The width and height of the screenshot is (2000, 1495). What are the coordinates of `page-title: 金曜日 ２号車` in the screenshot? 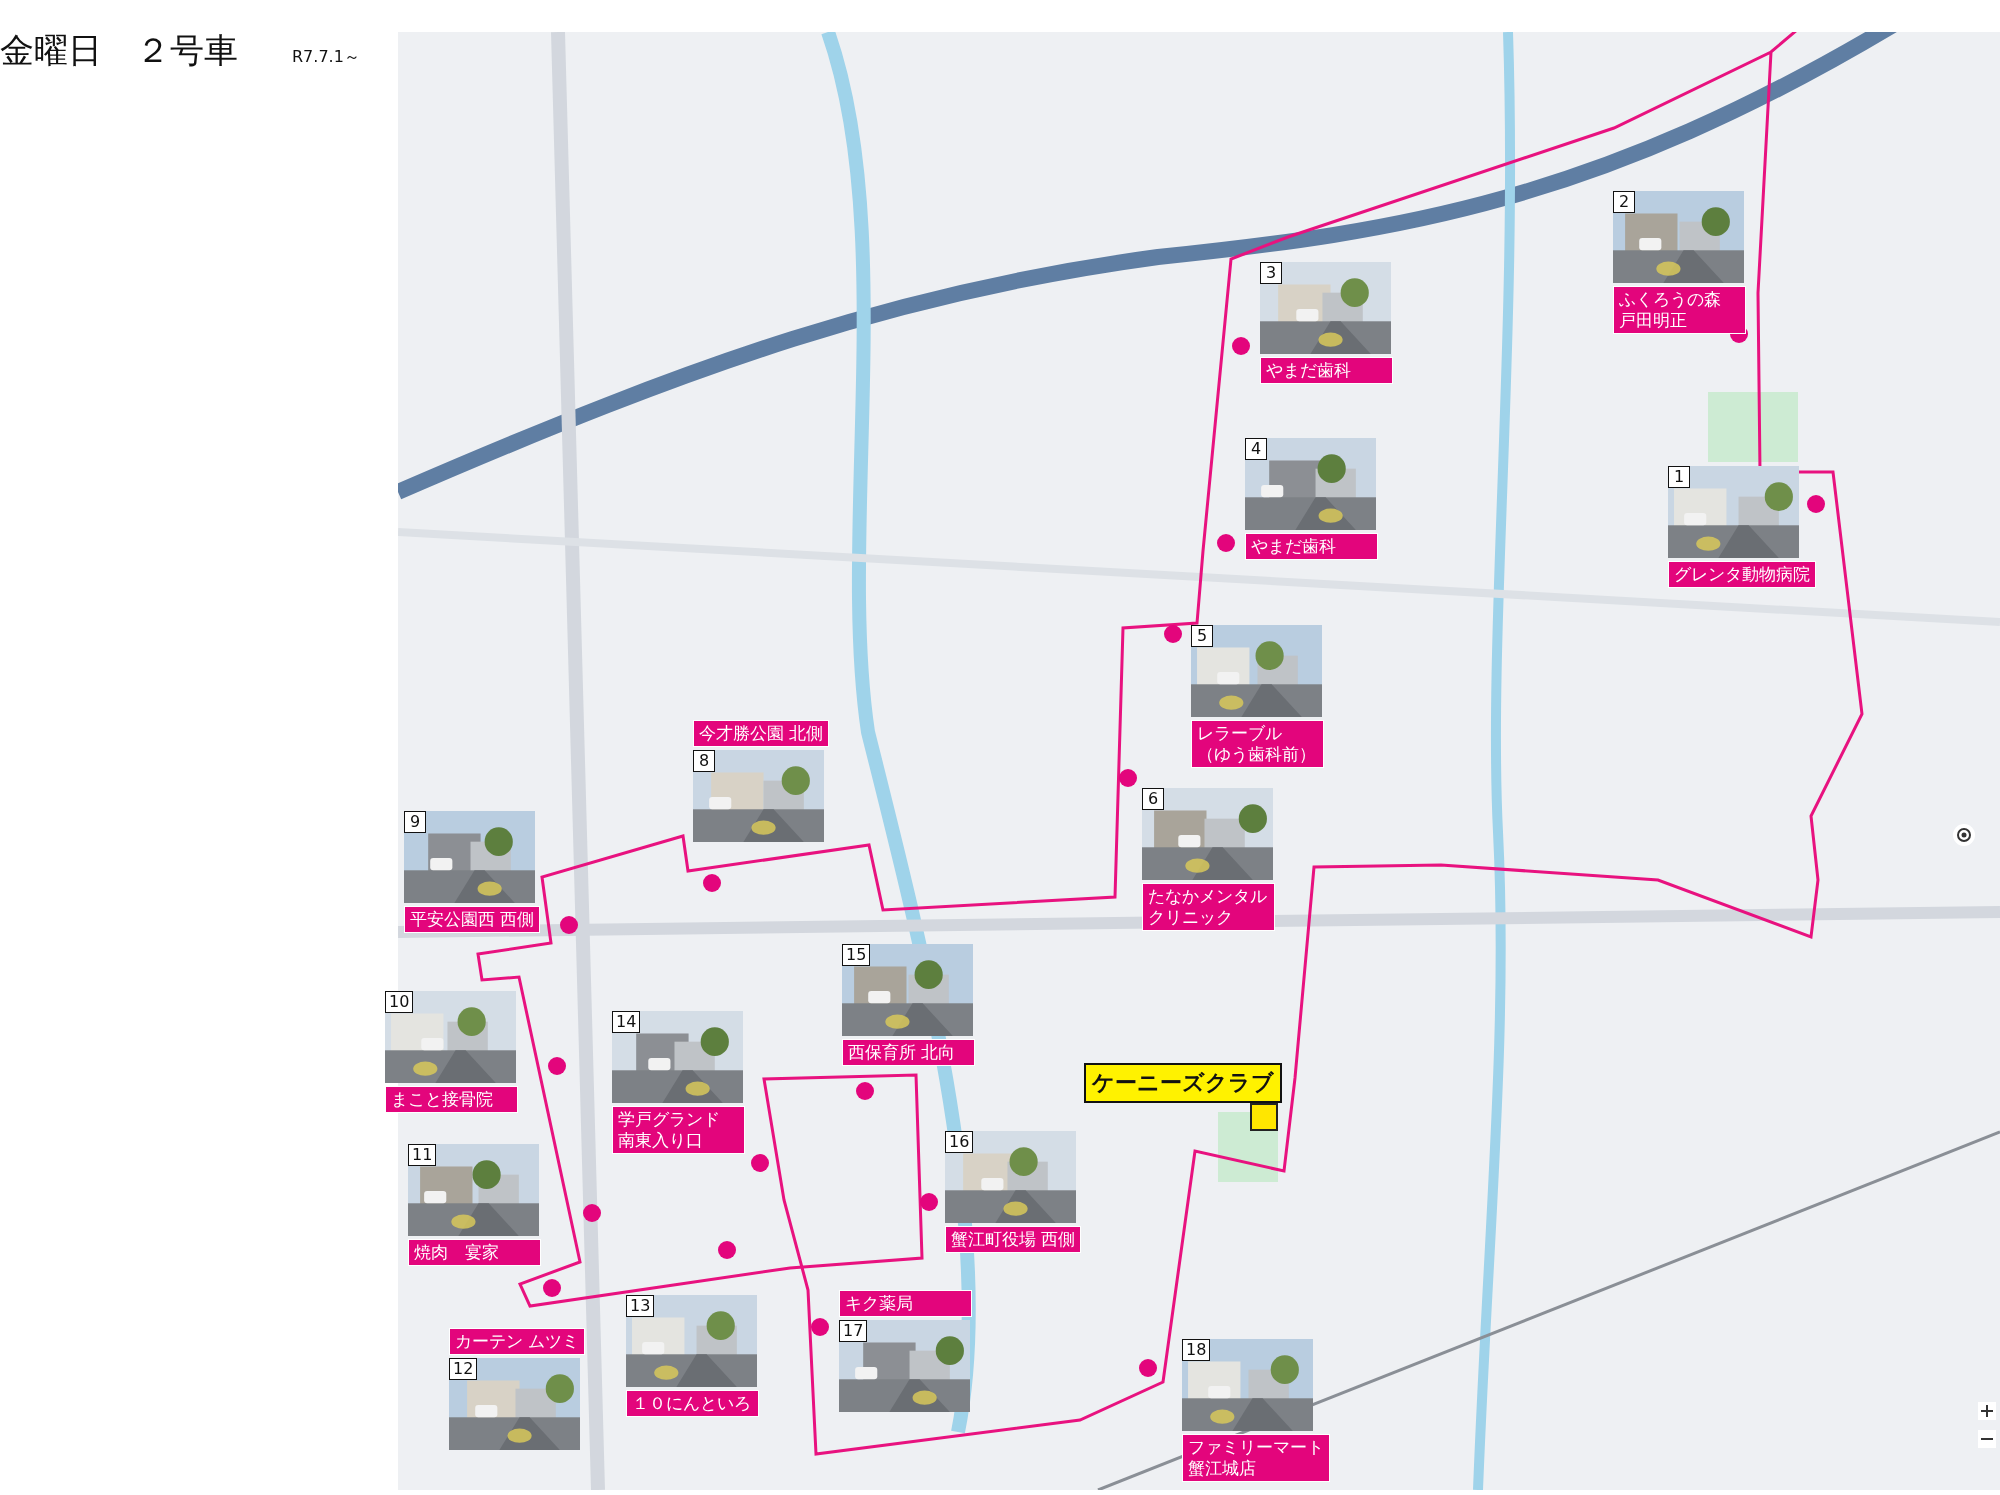 It's located at (119, 50).